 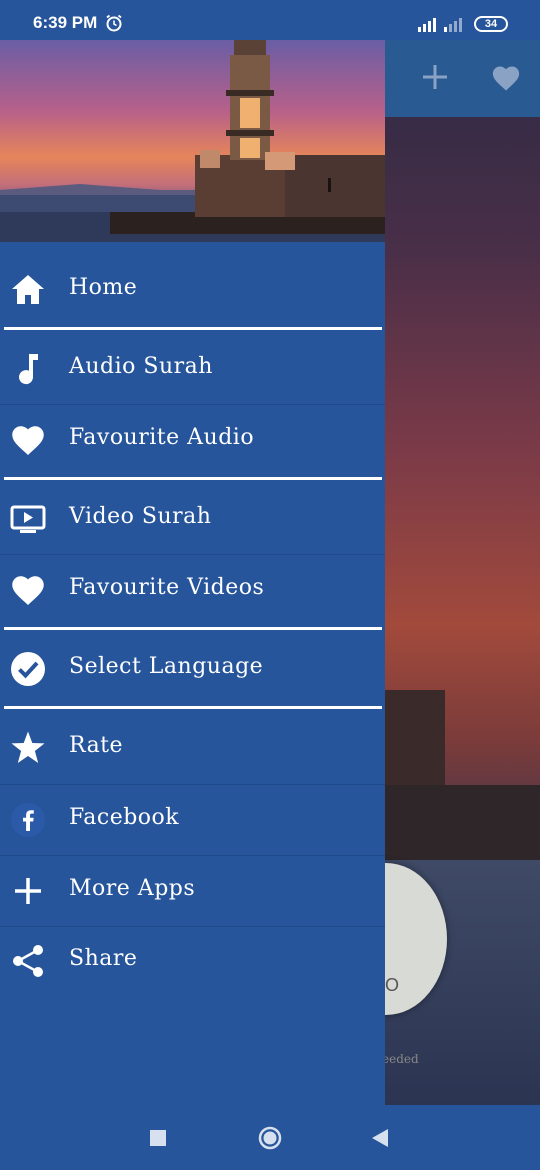 What do you see at coordinates (141, 366) in the screenshot?
I see `menu-item-label: Audio Surah` at bounding box center [141, 366].